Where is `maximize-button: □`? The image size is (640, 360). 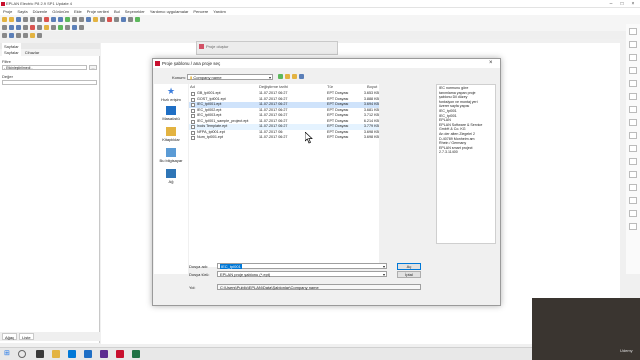
maximize-button: □ is located at coordinates (622, 4).